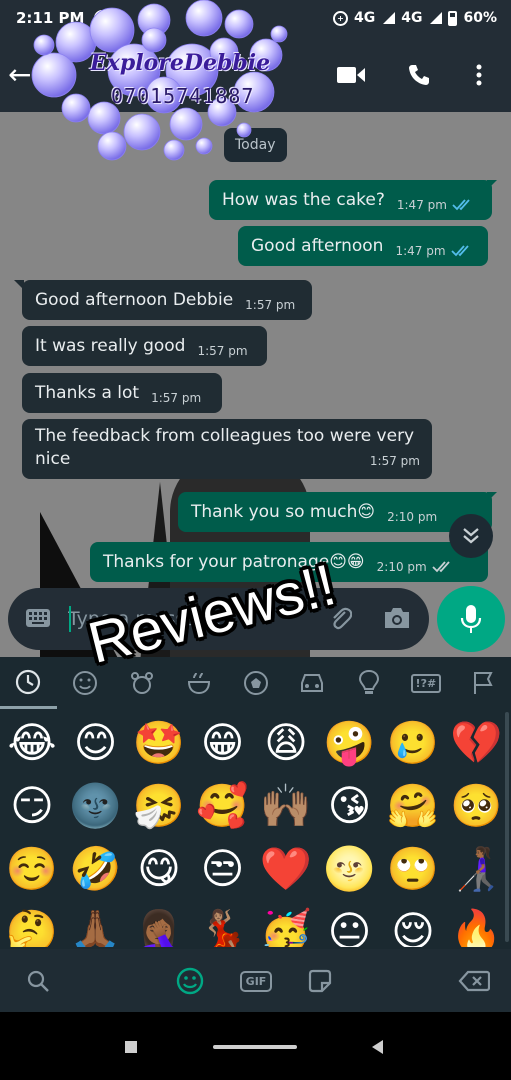 Image resolution: width=511 pixels, height=1080 pixels. I want to click on signal-icon, so click(389, 18).